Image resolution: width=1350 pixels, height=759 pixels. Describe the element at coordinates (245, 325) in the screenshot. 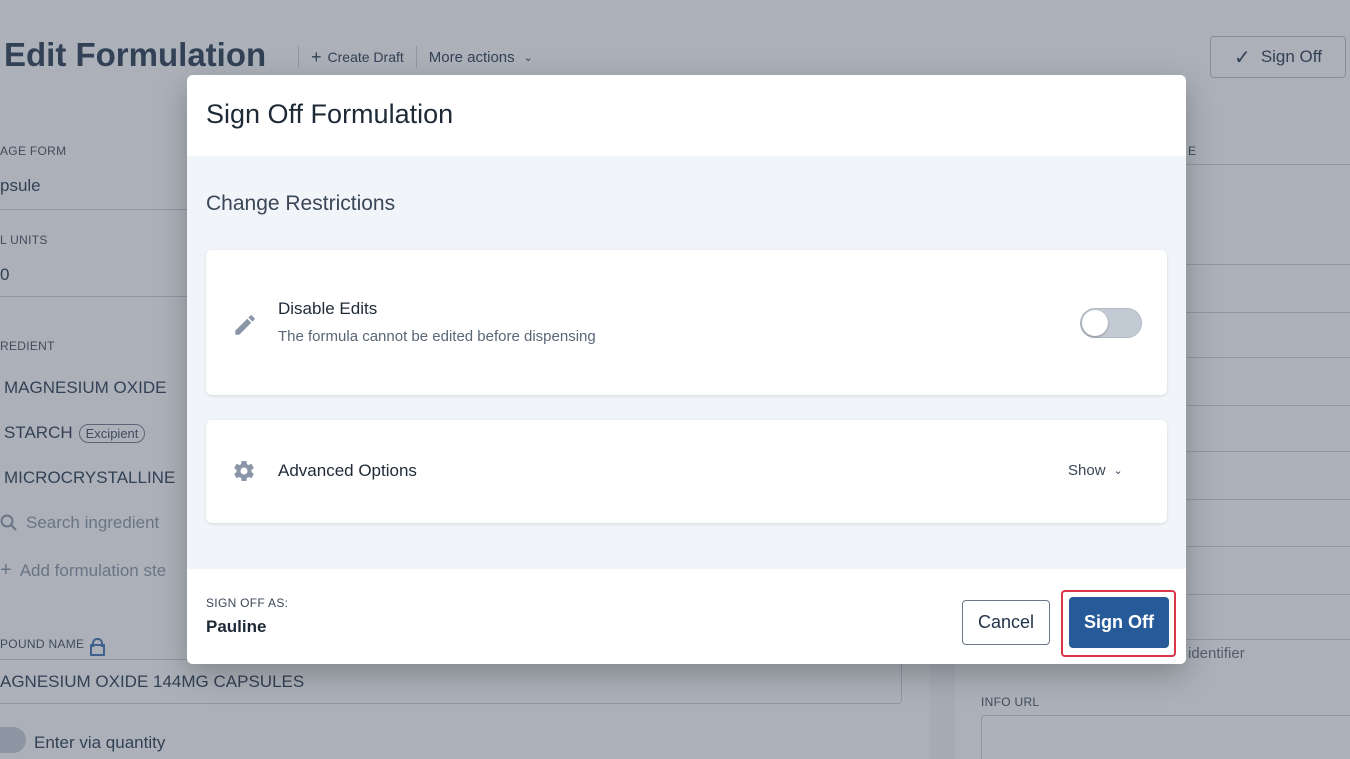

I see `pencil-icon` at that location.